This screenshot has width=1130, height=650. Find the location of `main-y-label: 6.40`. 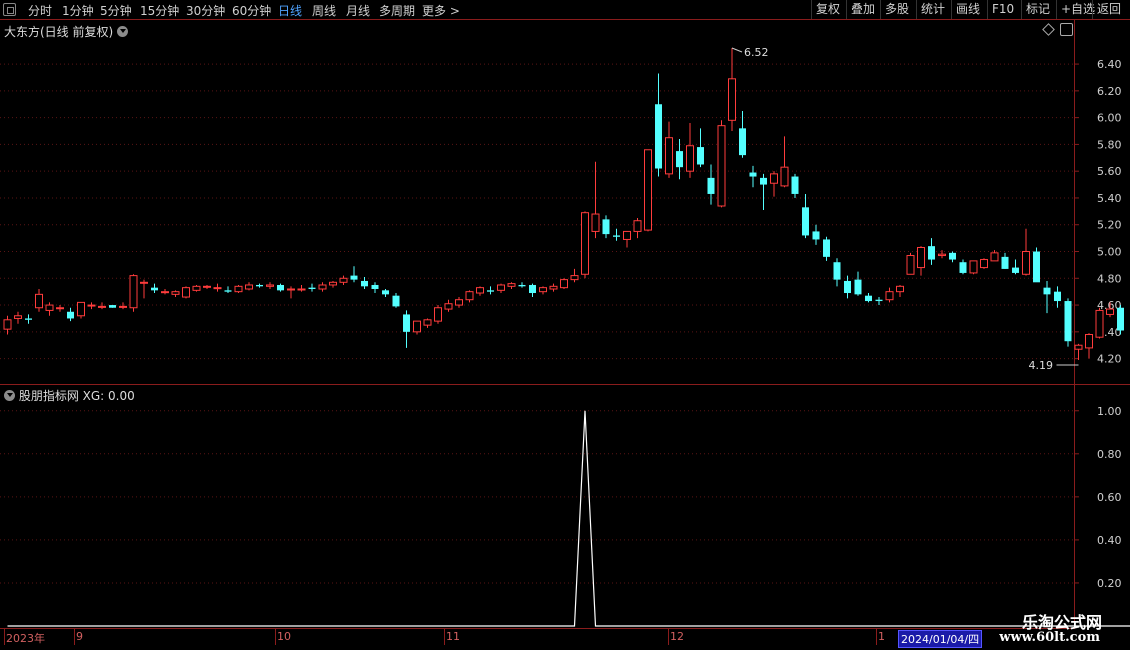

main-y-label: 6.40 is located at coordinates (1109, 64).